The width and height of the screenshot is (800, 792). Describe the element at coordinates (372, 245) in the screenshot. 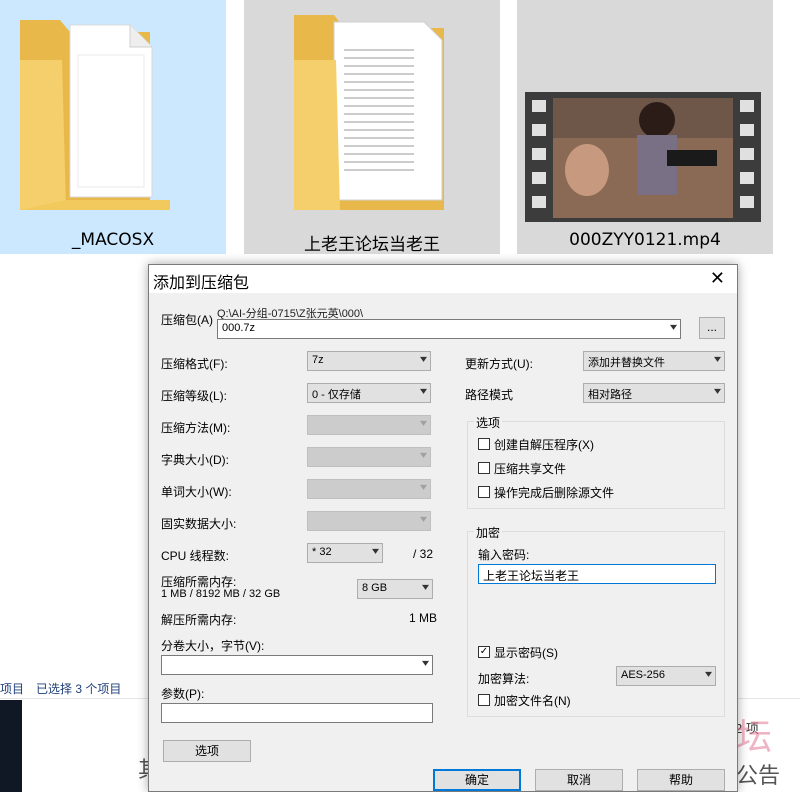

I see `file-name: 上老王论坛当老王` at that location.